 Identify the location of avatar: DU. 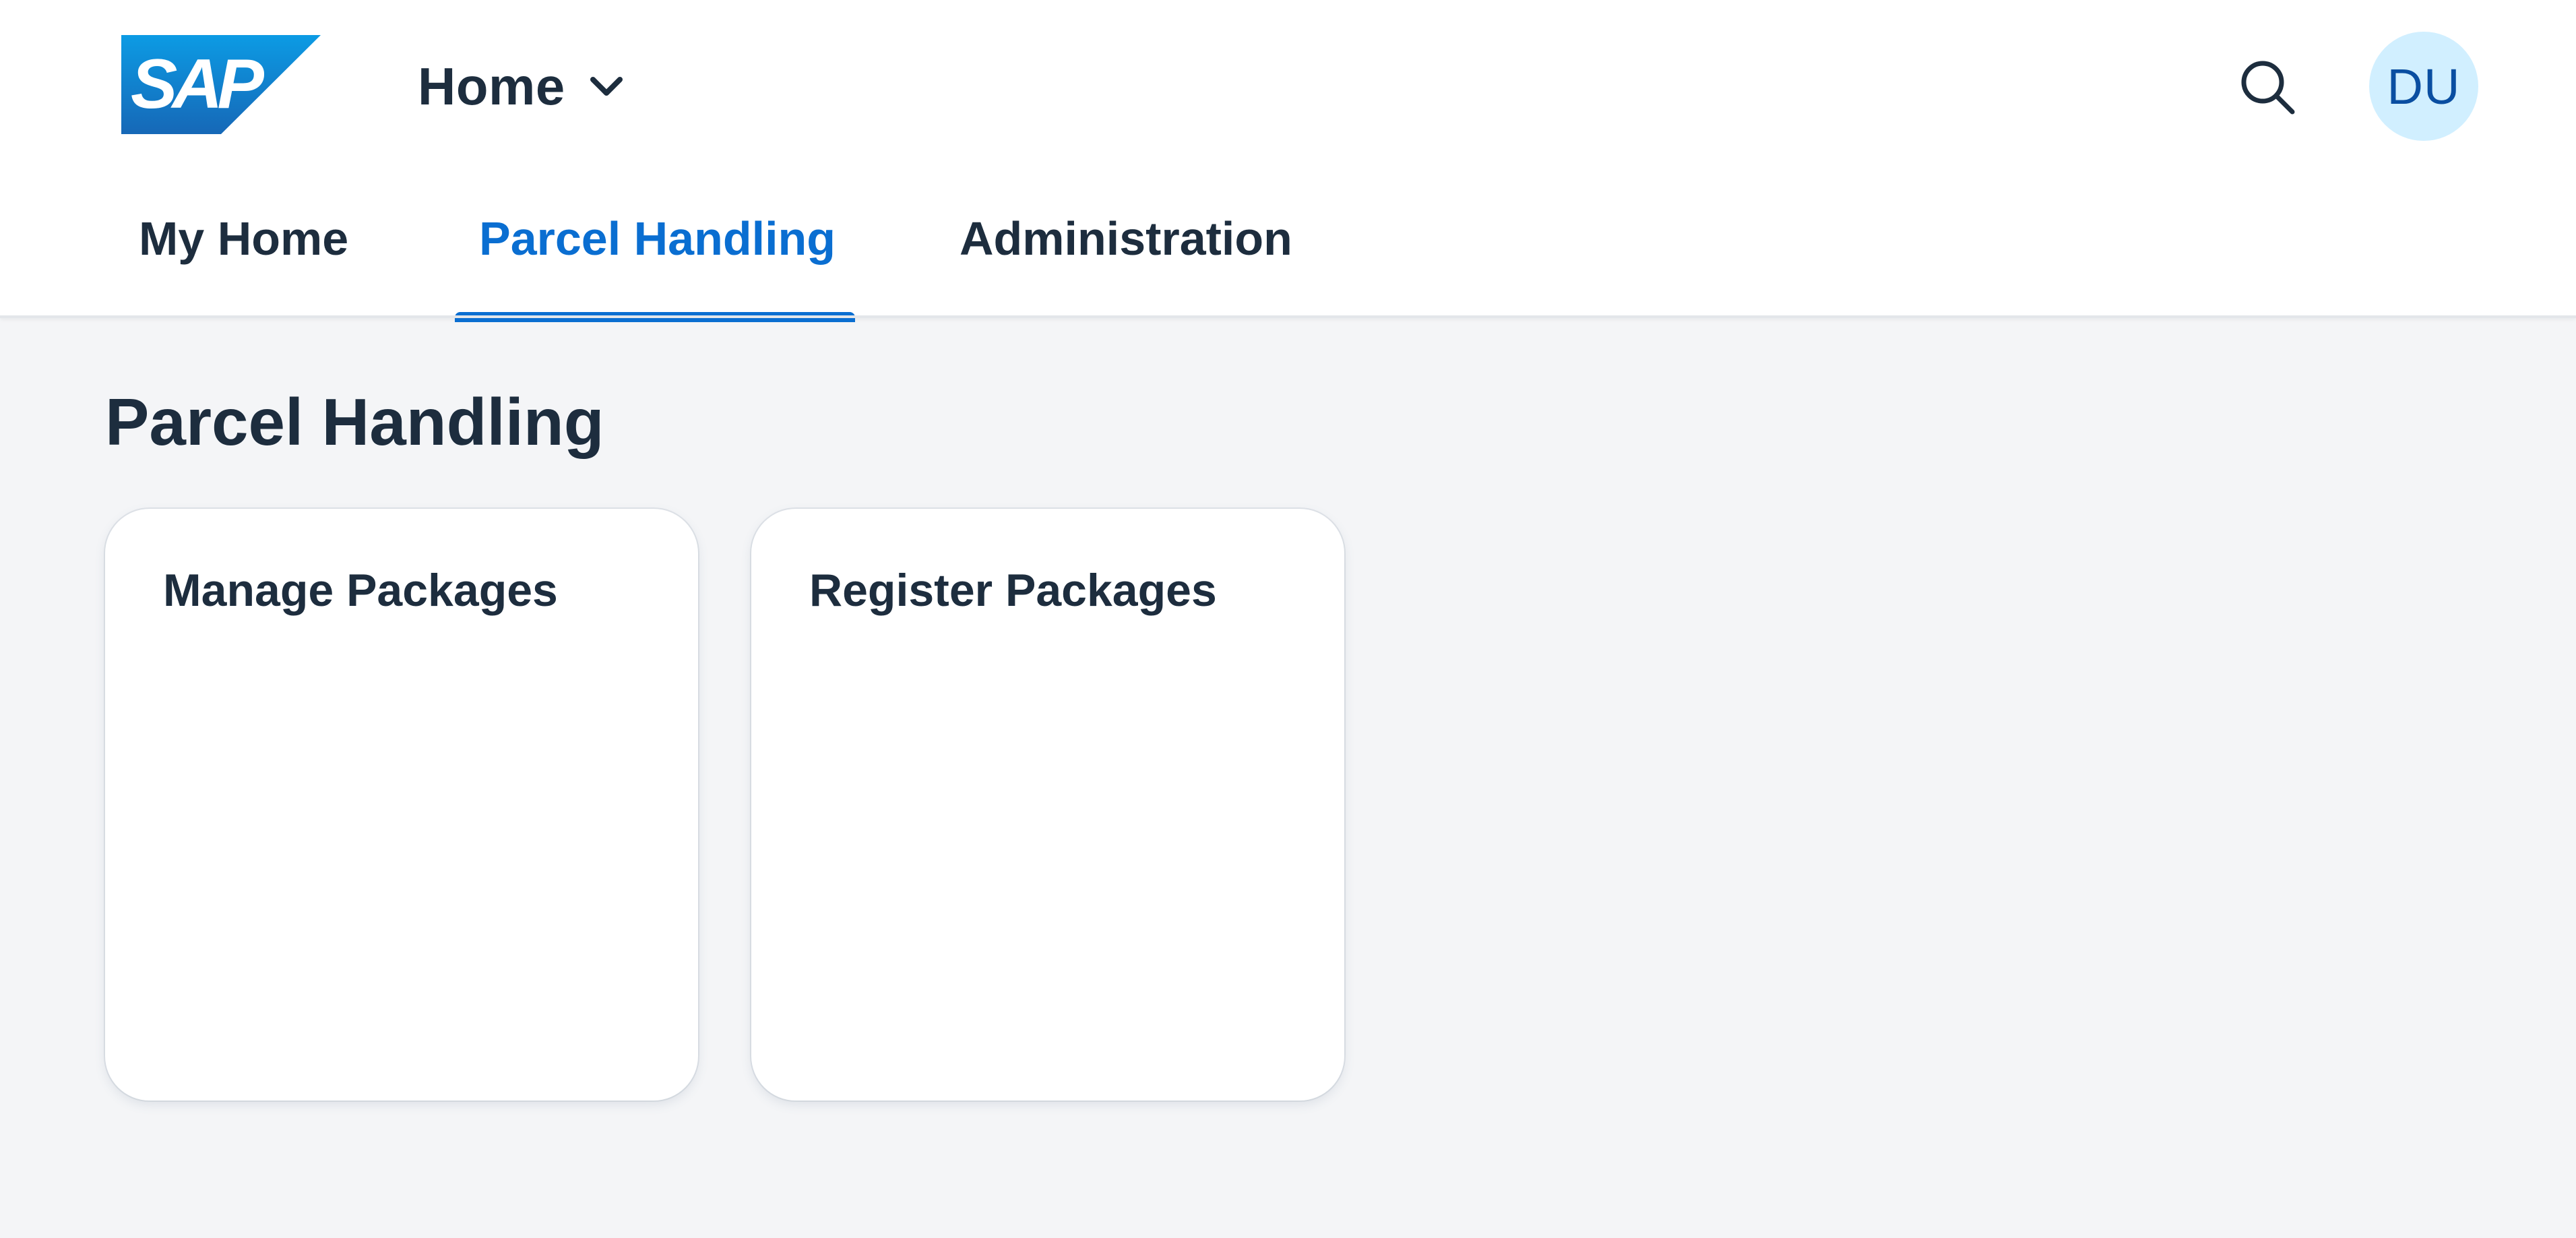
(2423, 86).